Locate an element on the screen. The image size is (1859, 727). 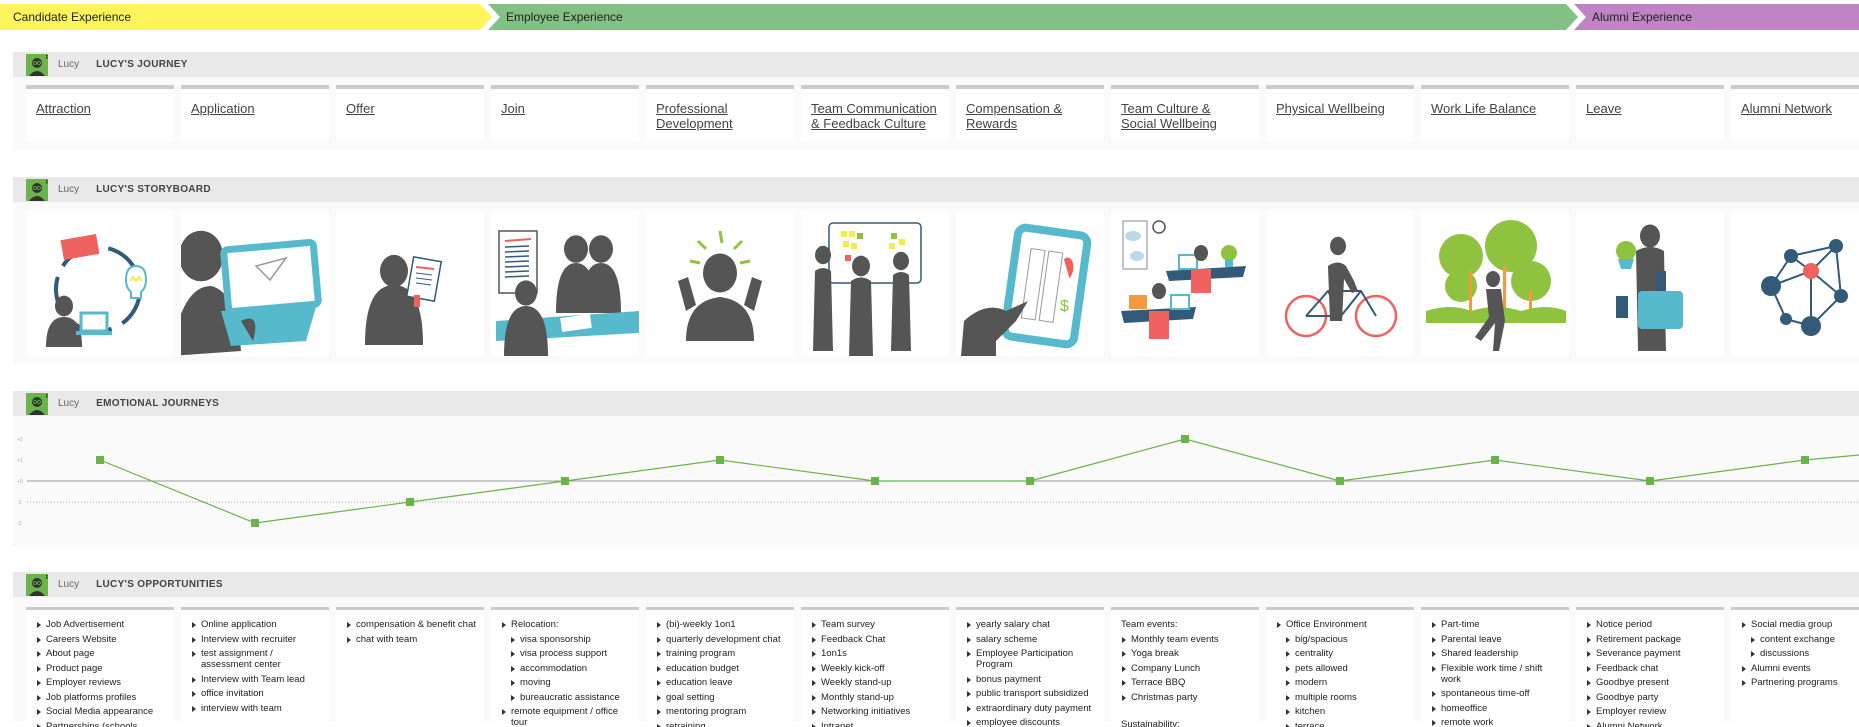
person-reading-contract-illustration-icon is located at coordinates (410, 283).